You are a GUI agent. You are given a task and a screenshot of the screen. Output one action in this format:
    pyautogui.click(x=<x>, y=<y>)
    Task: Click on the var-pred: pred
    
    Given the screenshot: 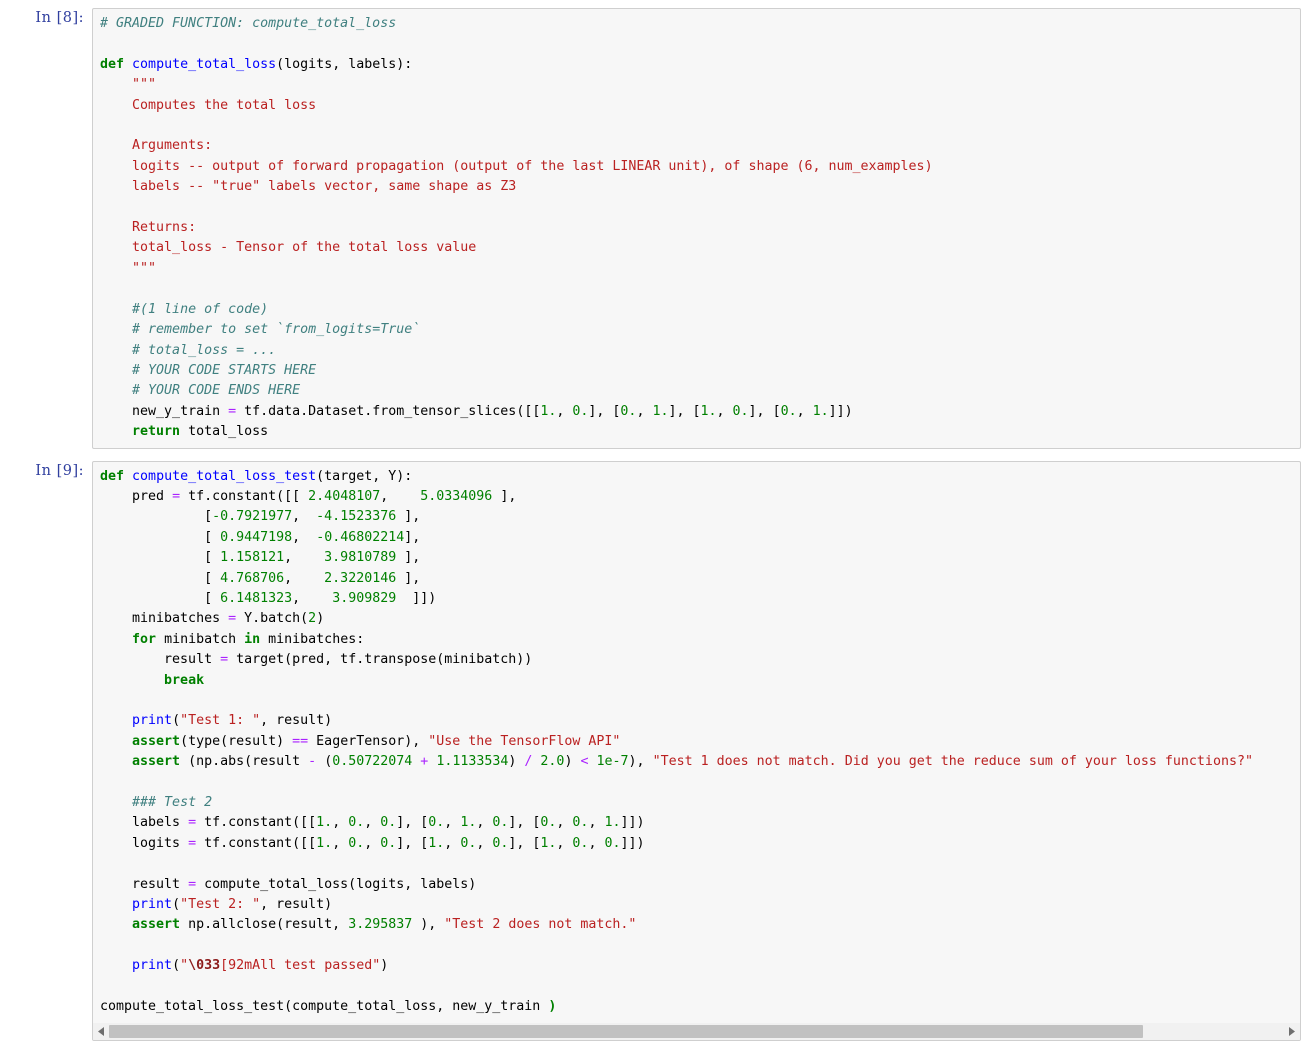 What is the action you would take?
    pyautogui.click(x=136, y=496)
    